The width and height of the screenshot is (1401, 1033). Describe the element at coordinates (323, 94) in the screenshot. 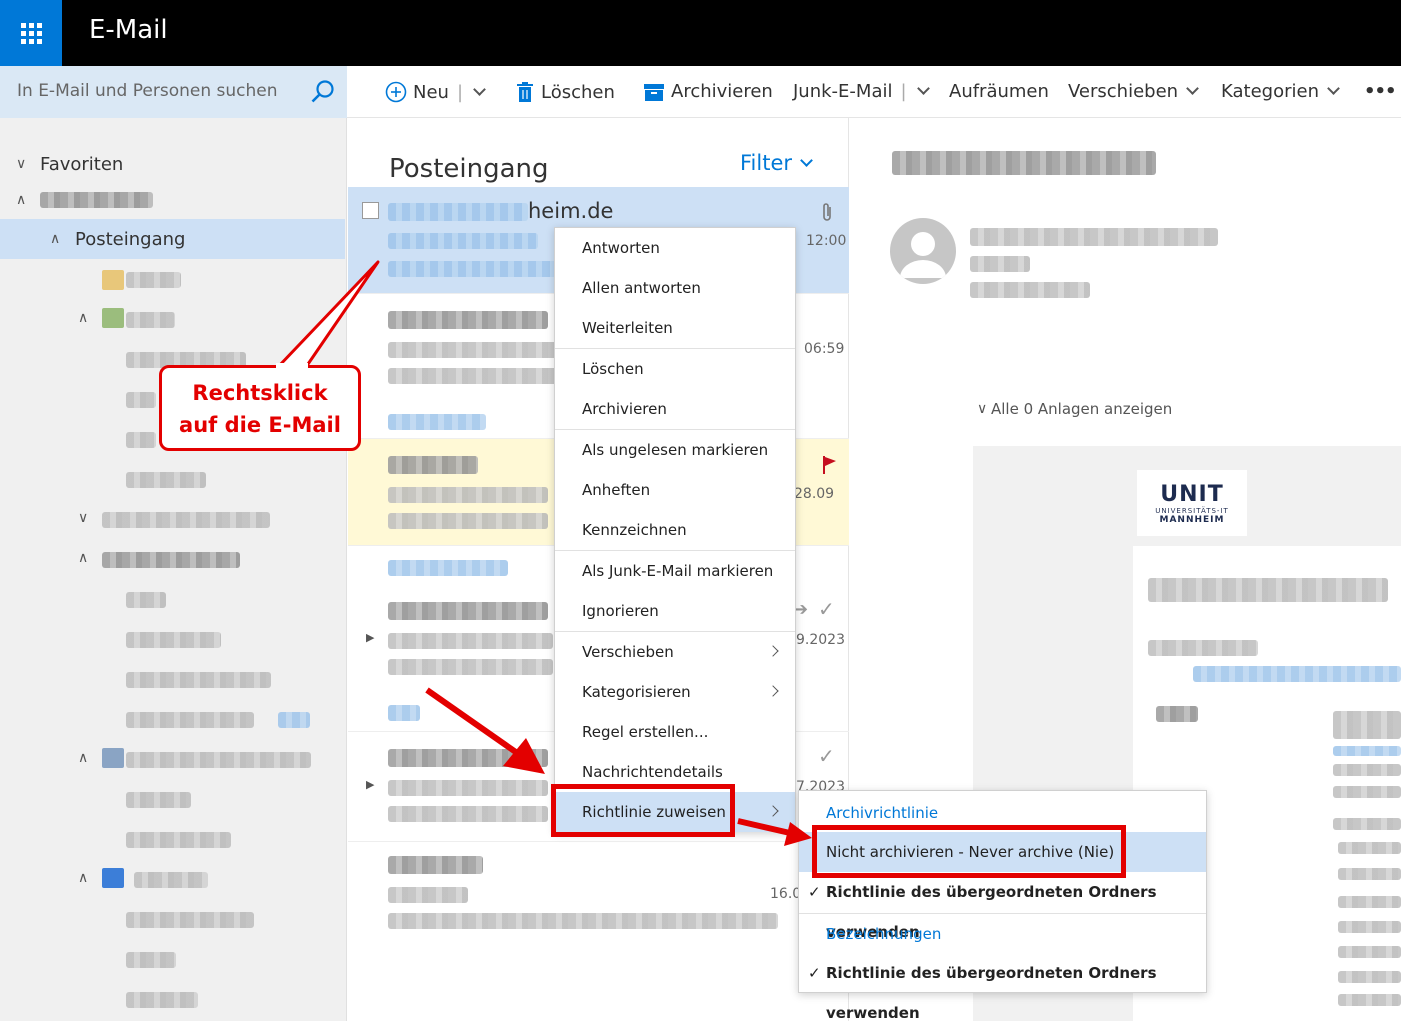

I see `search-icon` at that location.